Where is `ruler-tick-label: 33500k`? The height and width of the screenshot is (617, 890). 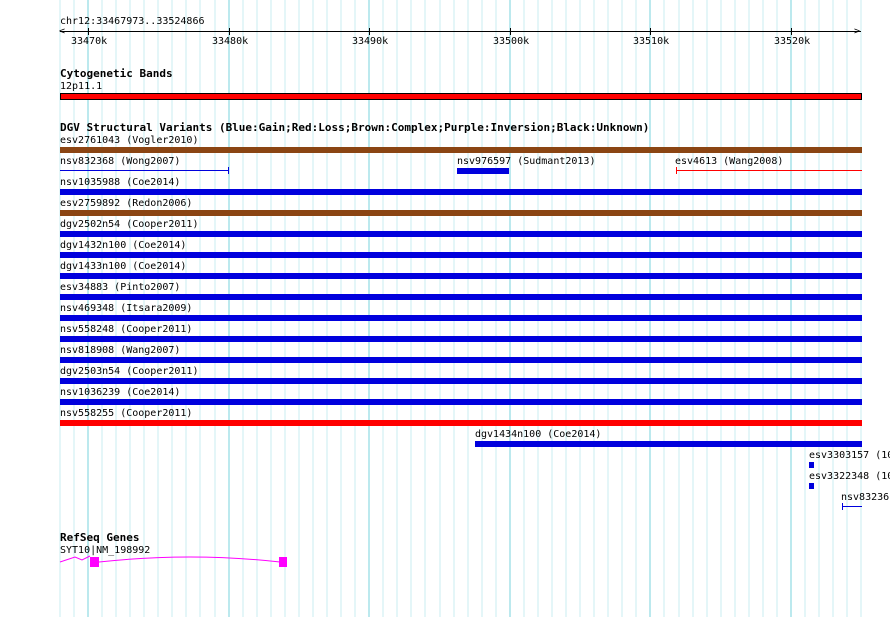
ruler-tick-label: 33500k is located at coordinates (511, 41).